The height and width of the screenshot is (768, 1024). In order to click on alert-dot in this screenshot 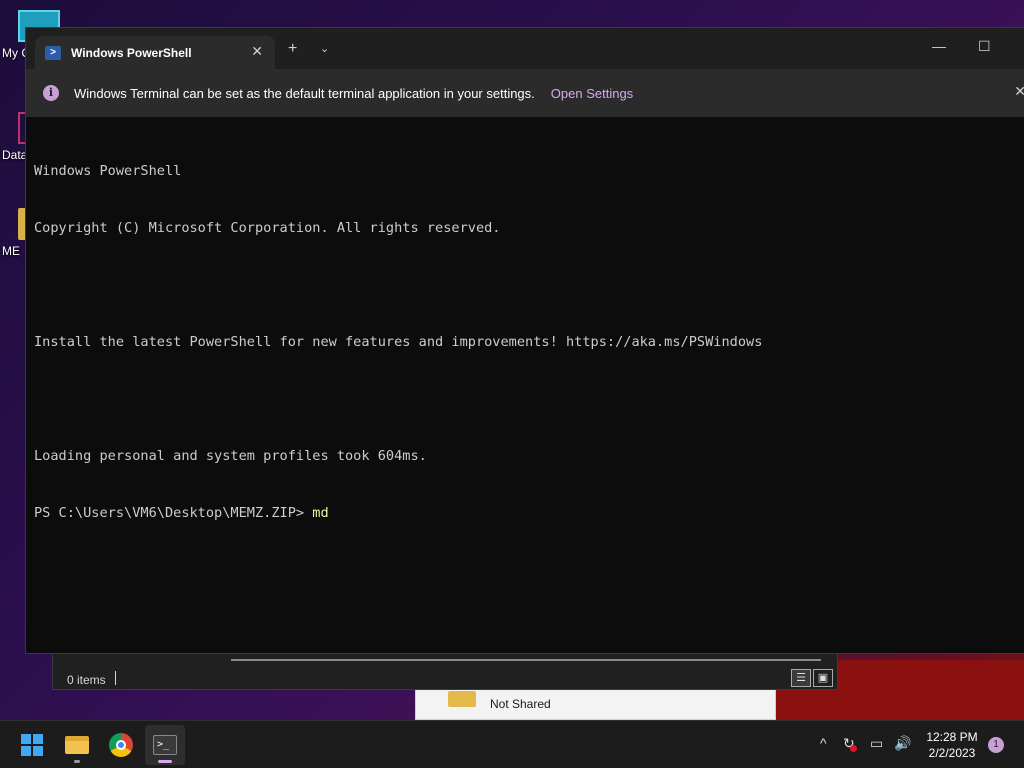, I will do `click(853, 748)`.